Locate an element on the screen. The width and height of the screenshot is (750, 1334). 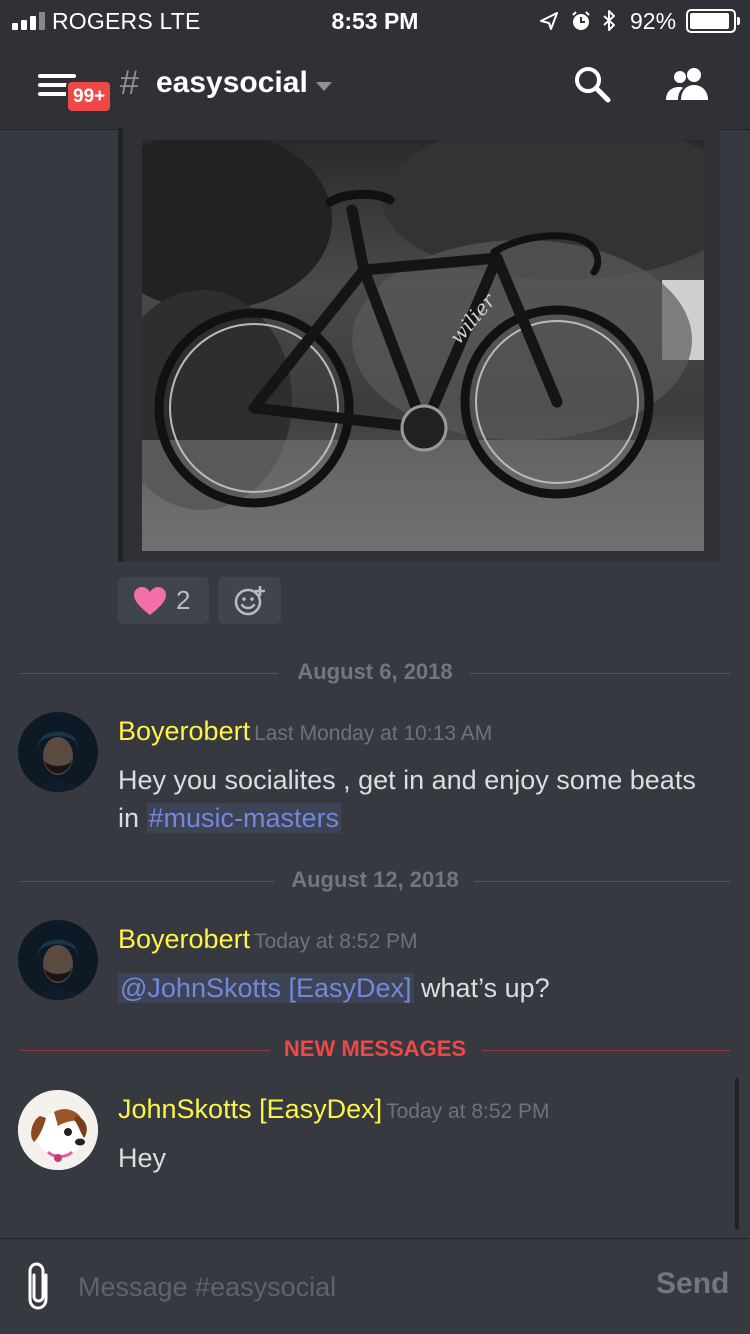
message-content: @JohnSkotts [EasyDex] what’s up? is located at coordinates (423, 988).